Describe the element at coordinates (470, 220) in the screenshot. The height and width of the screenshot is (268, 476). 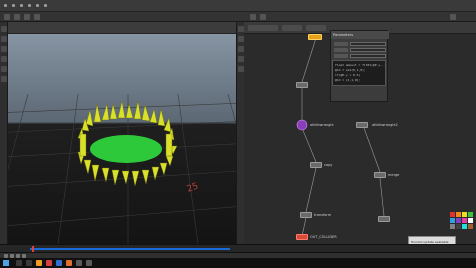
I see `swatch-white` at that location.